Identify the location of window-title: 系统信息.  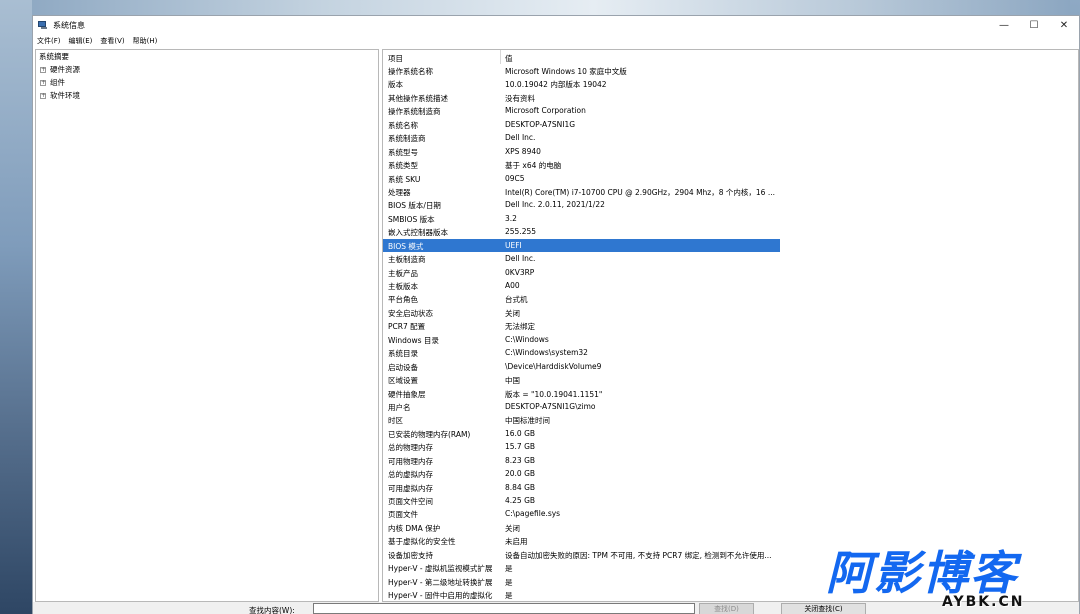
(69, 25).